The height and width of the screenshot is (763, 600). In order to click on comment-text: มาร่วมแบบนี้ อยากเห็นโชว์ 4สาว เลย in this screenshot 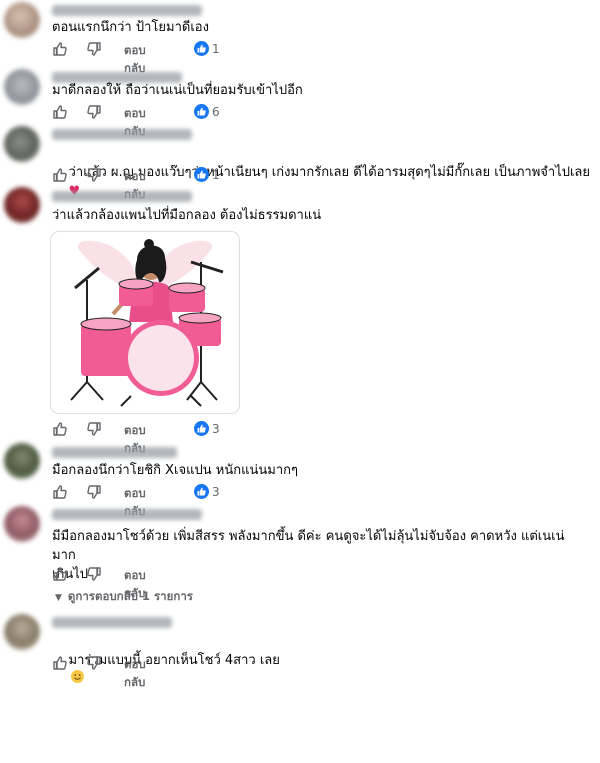, I will do `click(166, 697)`.